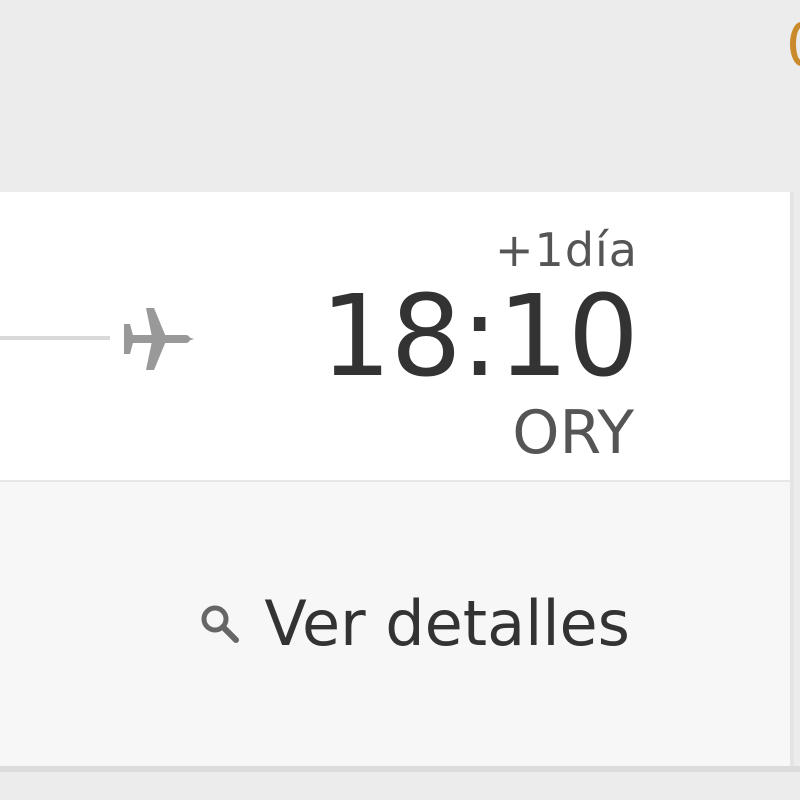  I want to click on view-details-label: Ver detalles, so click(447, 623).